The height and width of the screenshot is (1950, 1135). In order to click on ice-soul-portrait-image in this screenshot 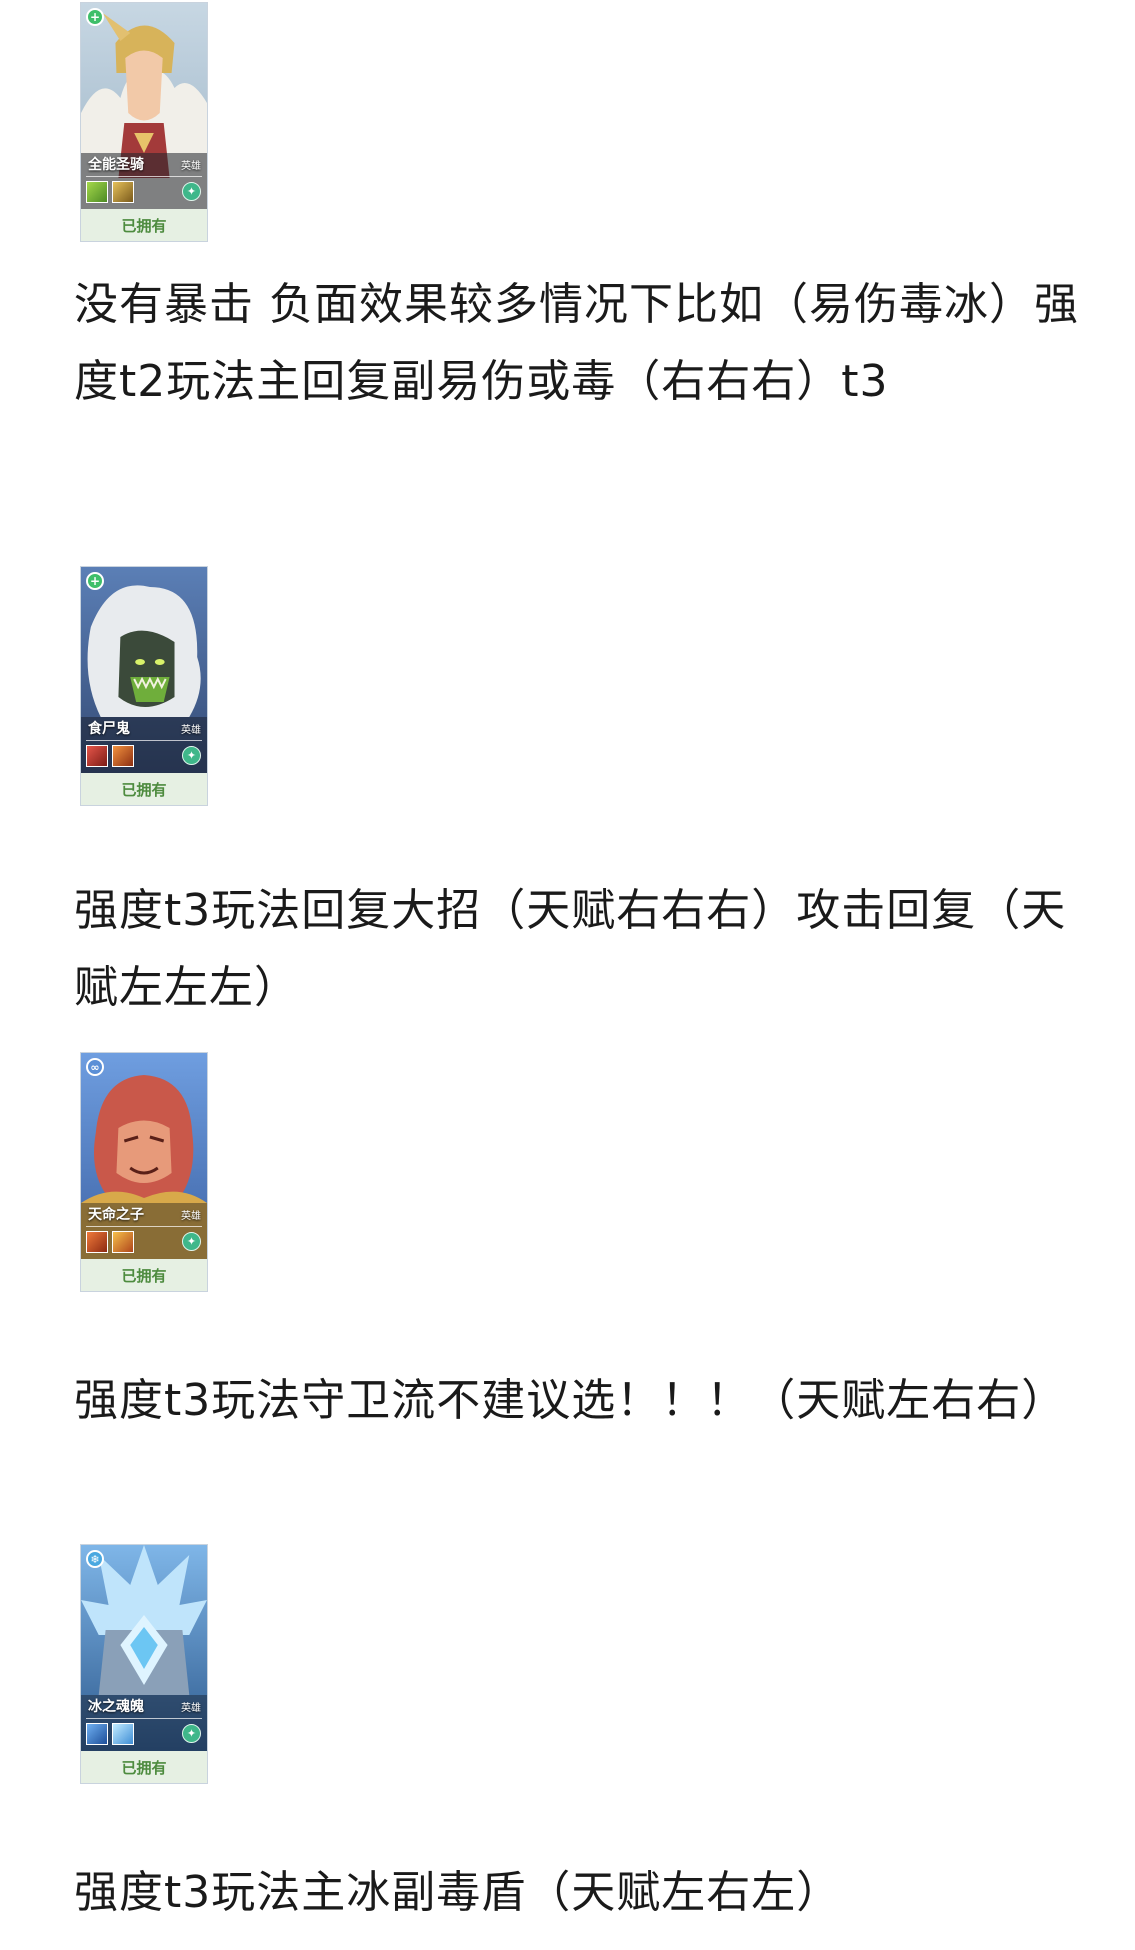, I will do `click(144, 1648)`.